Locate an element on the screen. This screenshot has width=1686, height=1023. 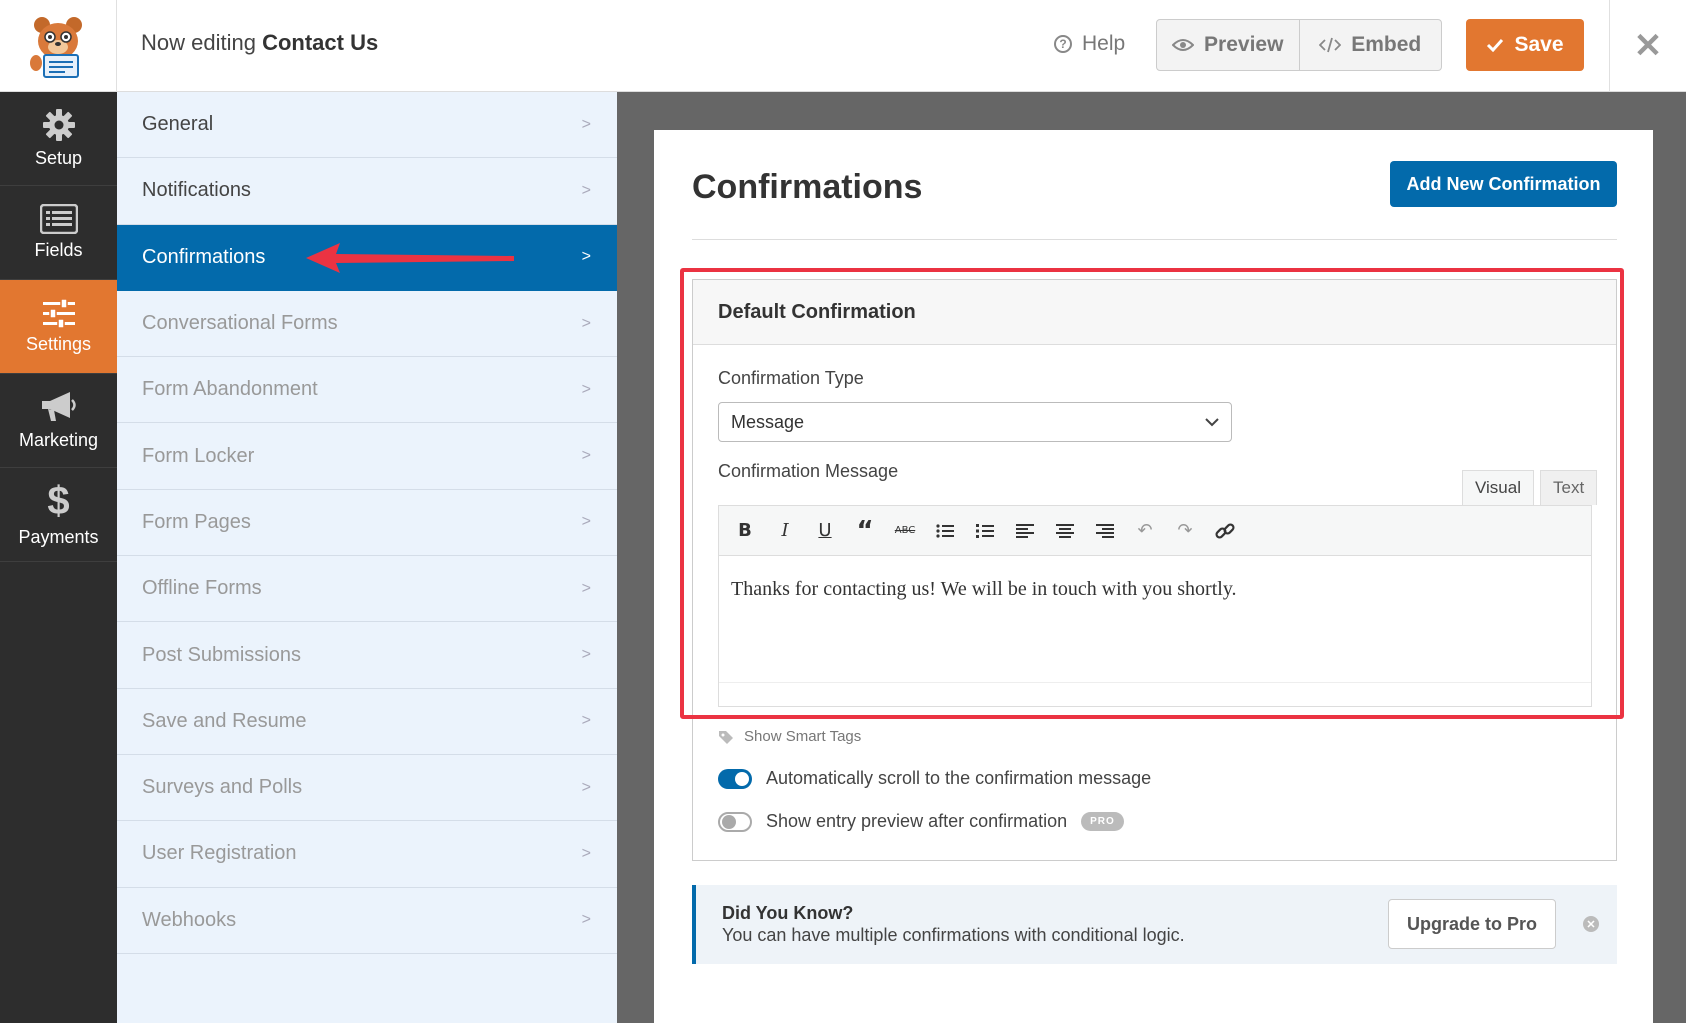
add-new-confirmation-button: Add New Confirmation is located at coordinates (1503, 184).